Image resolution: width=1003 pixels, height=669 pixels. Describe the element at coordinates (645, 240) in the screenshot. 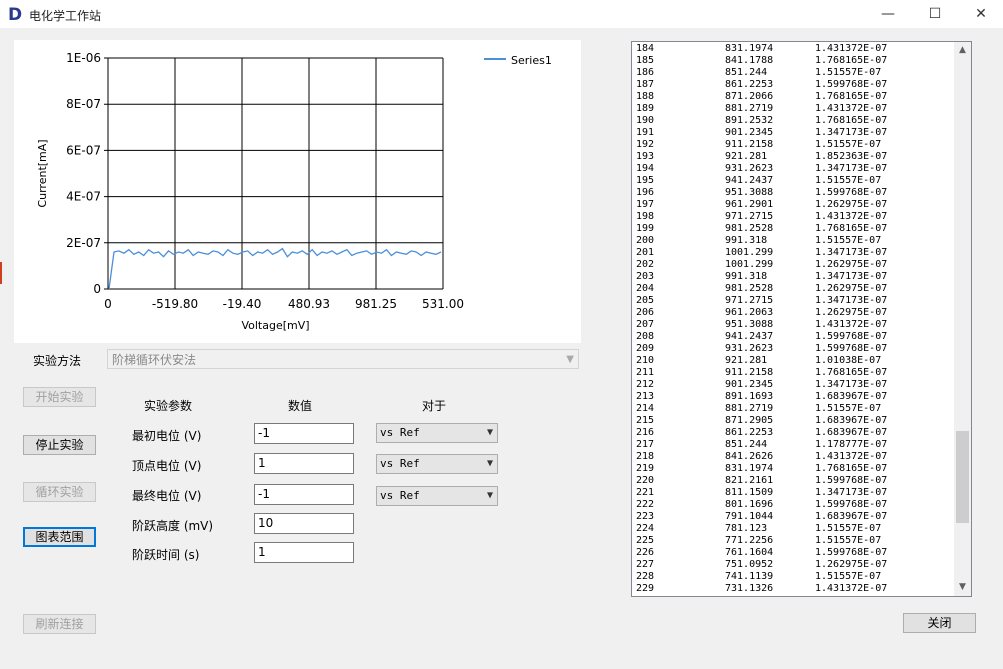

I see `row-index: 200` at that location.